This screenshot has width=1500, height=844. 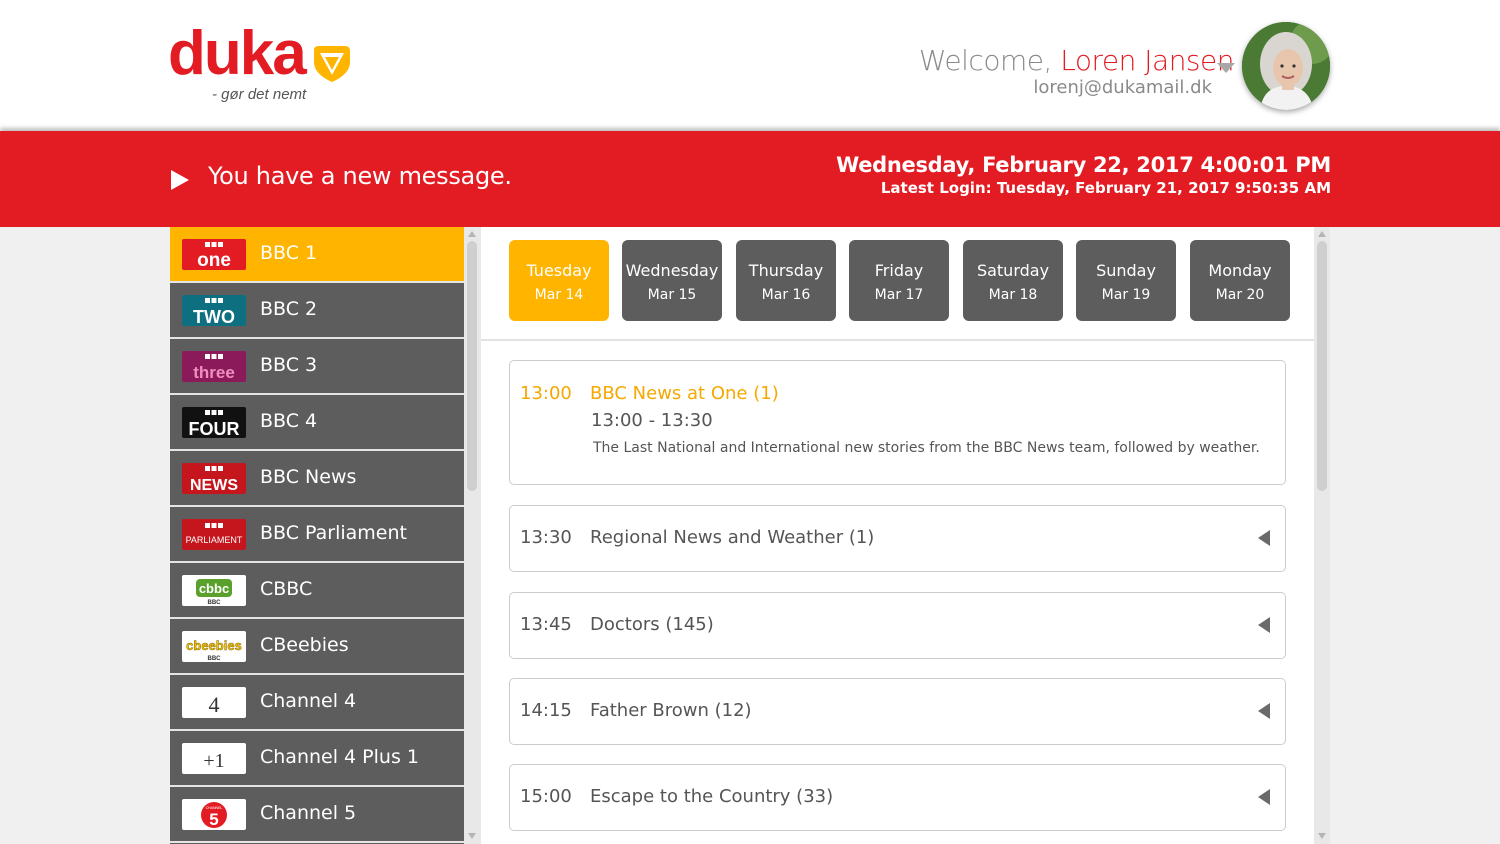 I want to click on program-guide-scrollbar, so click(x=1322, y=535).